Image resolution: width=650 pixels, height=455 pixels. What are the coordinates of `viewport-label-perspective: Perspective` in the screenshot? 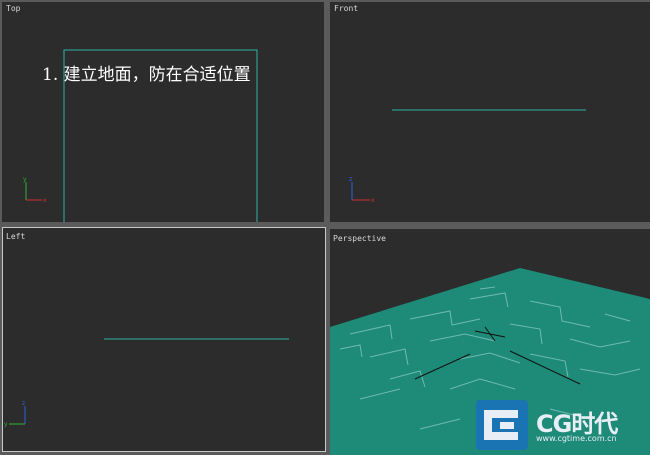 It's located at (359, 238).